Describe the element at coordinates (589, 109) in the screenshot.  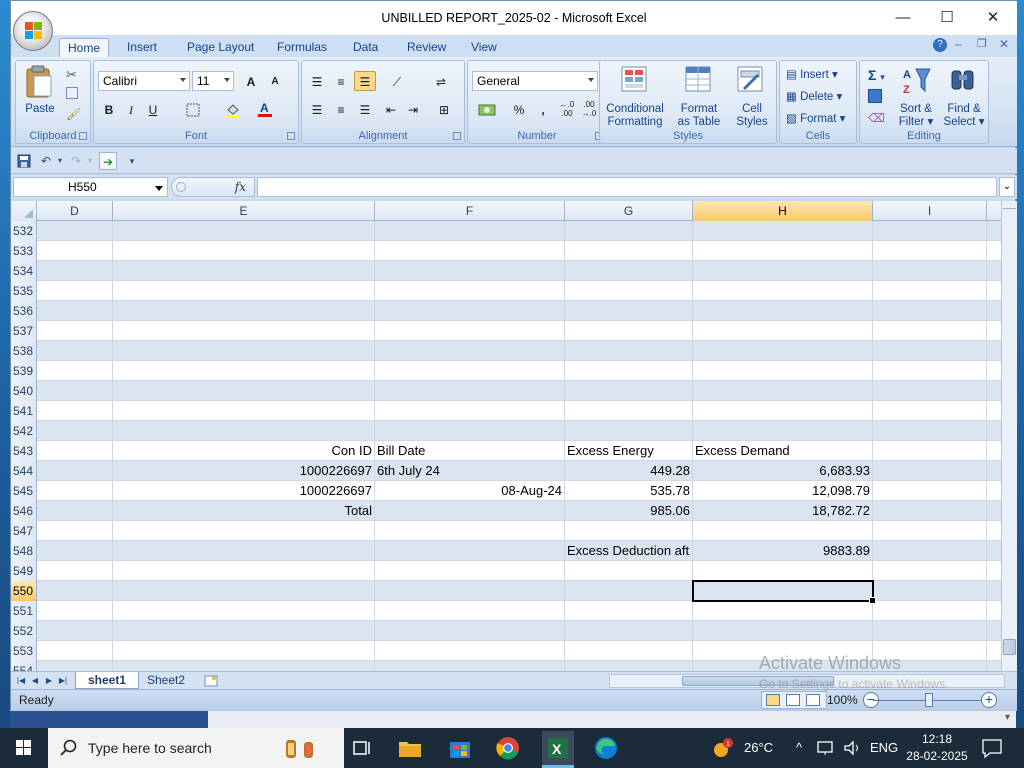
I see `decrease-decimal-icon: .00 →.0` at that location.